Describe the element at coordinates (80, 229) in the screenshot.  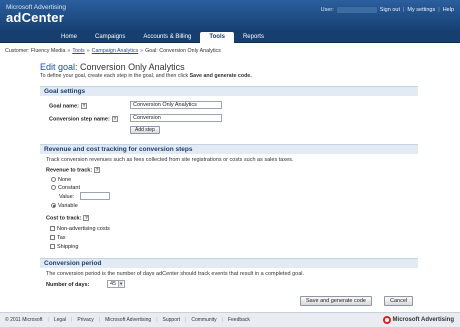
I see `cost-option-non-advertising: Non-advertising costs` at that location.